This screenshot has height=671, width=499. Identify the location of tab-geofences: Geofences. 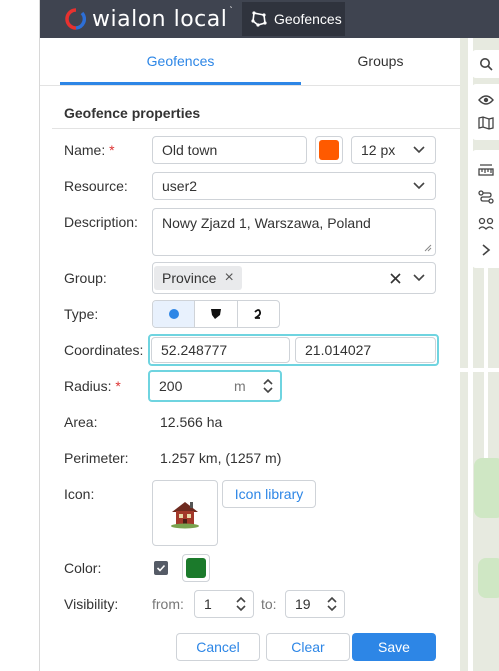
(180, 62).